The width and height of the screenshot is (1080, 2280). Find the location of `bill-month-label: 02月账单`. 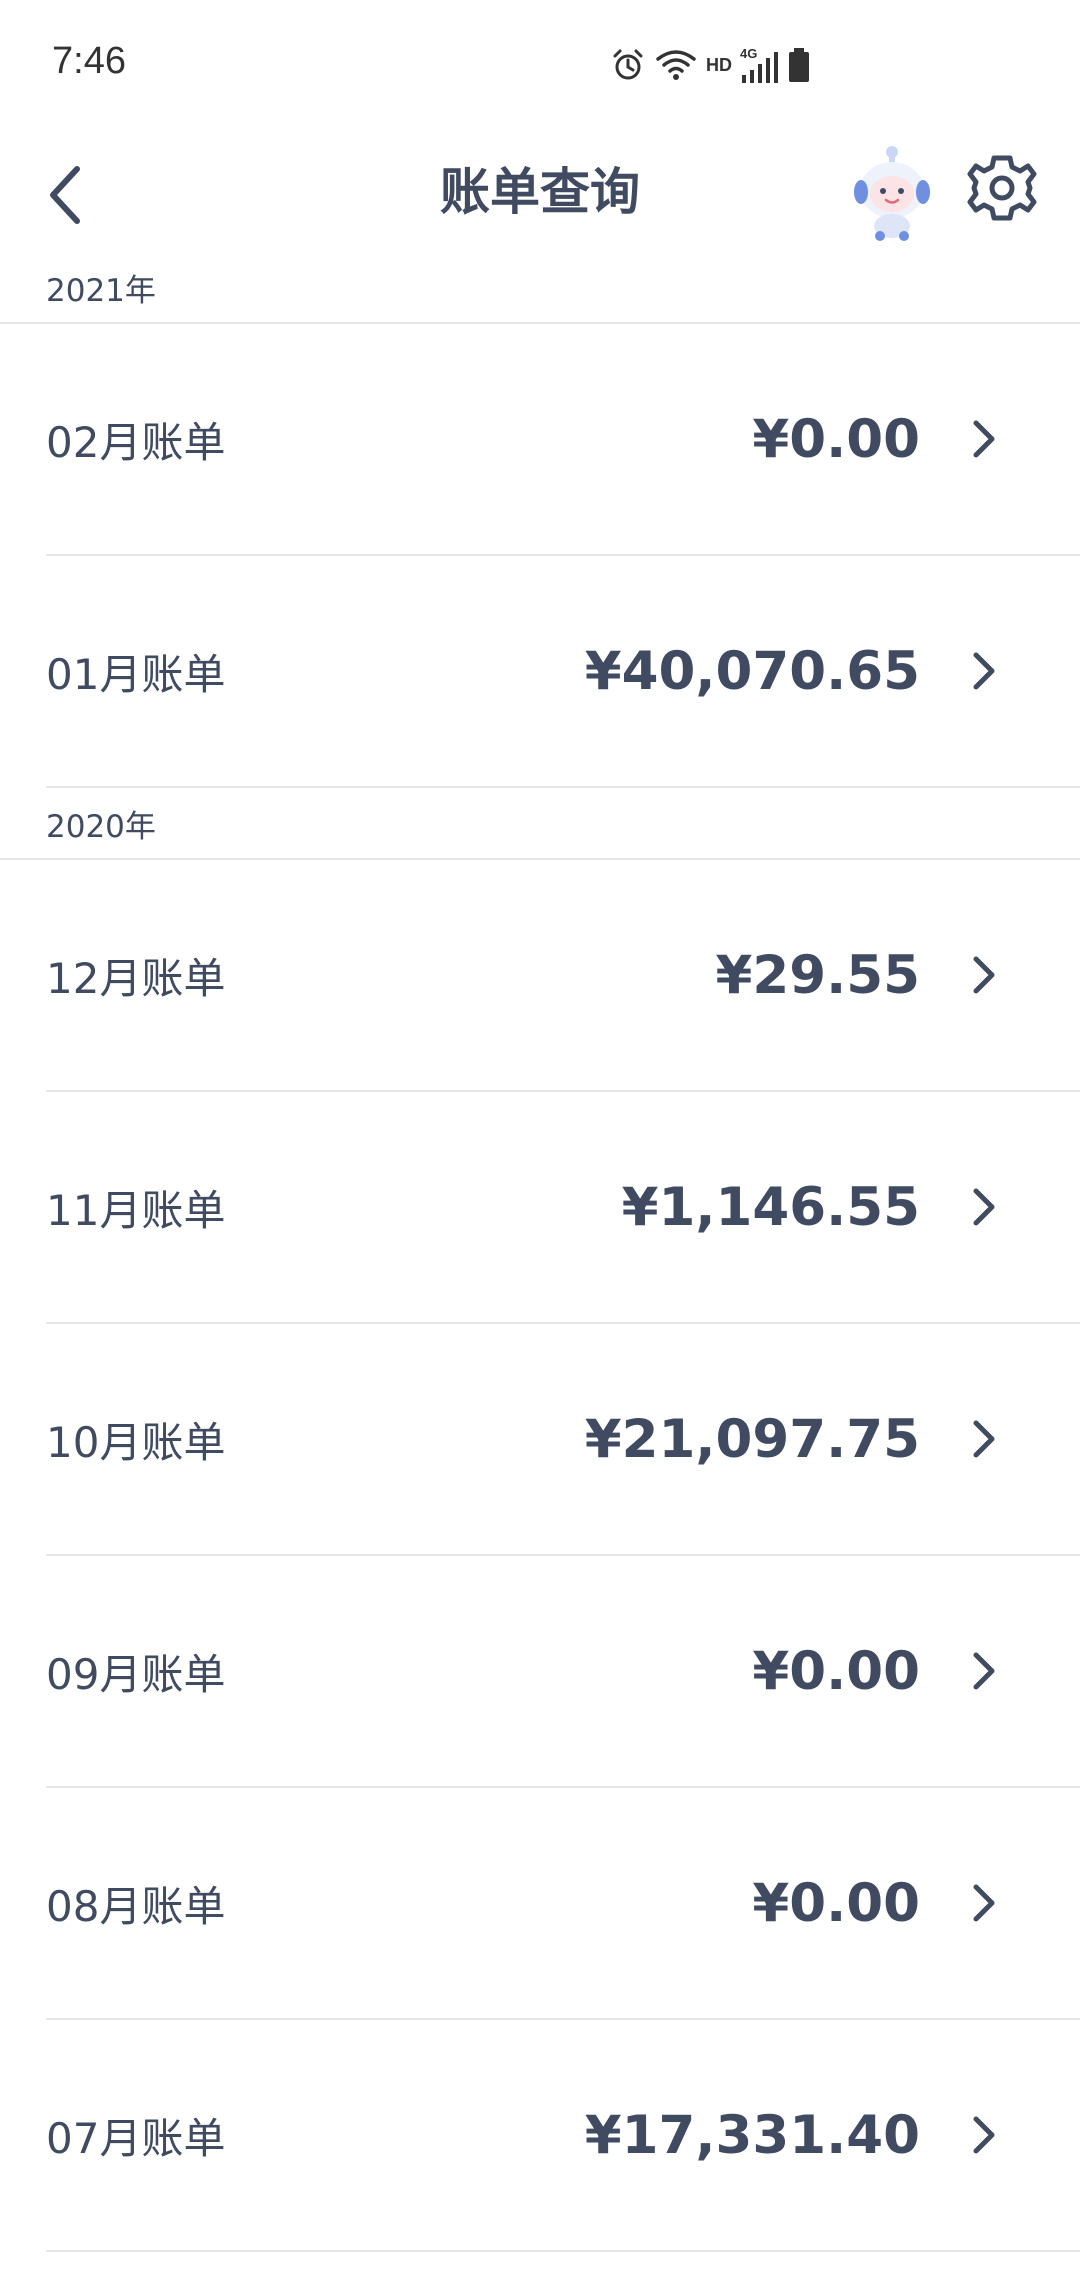

bill-month-label: 02月账单 is located at coordinates (136, 442).